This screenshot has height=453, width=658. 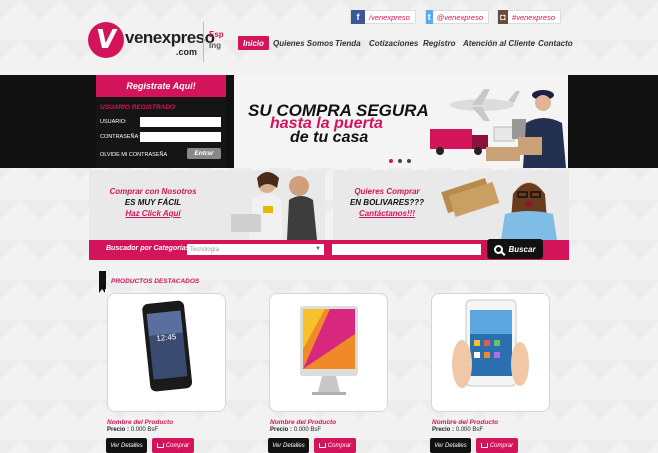 I want to click on promo-left-line1: Comprar con Nosotros, so click(x=153, y=191).